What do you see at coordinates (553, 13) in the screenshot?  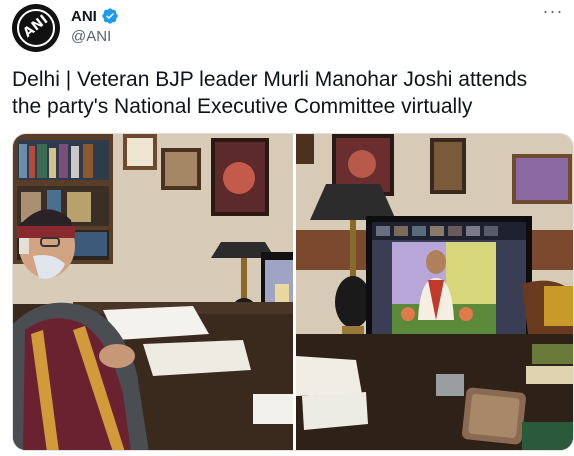 I see `more-options-icon: ···` at bounding box center [553, 13].